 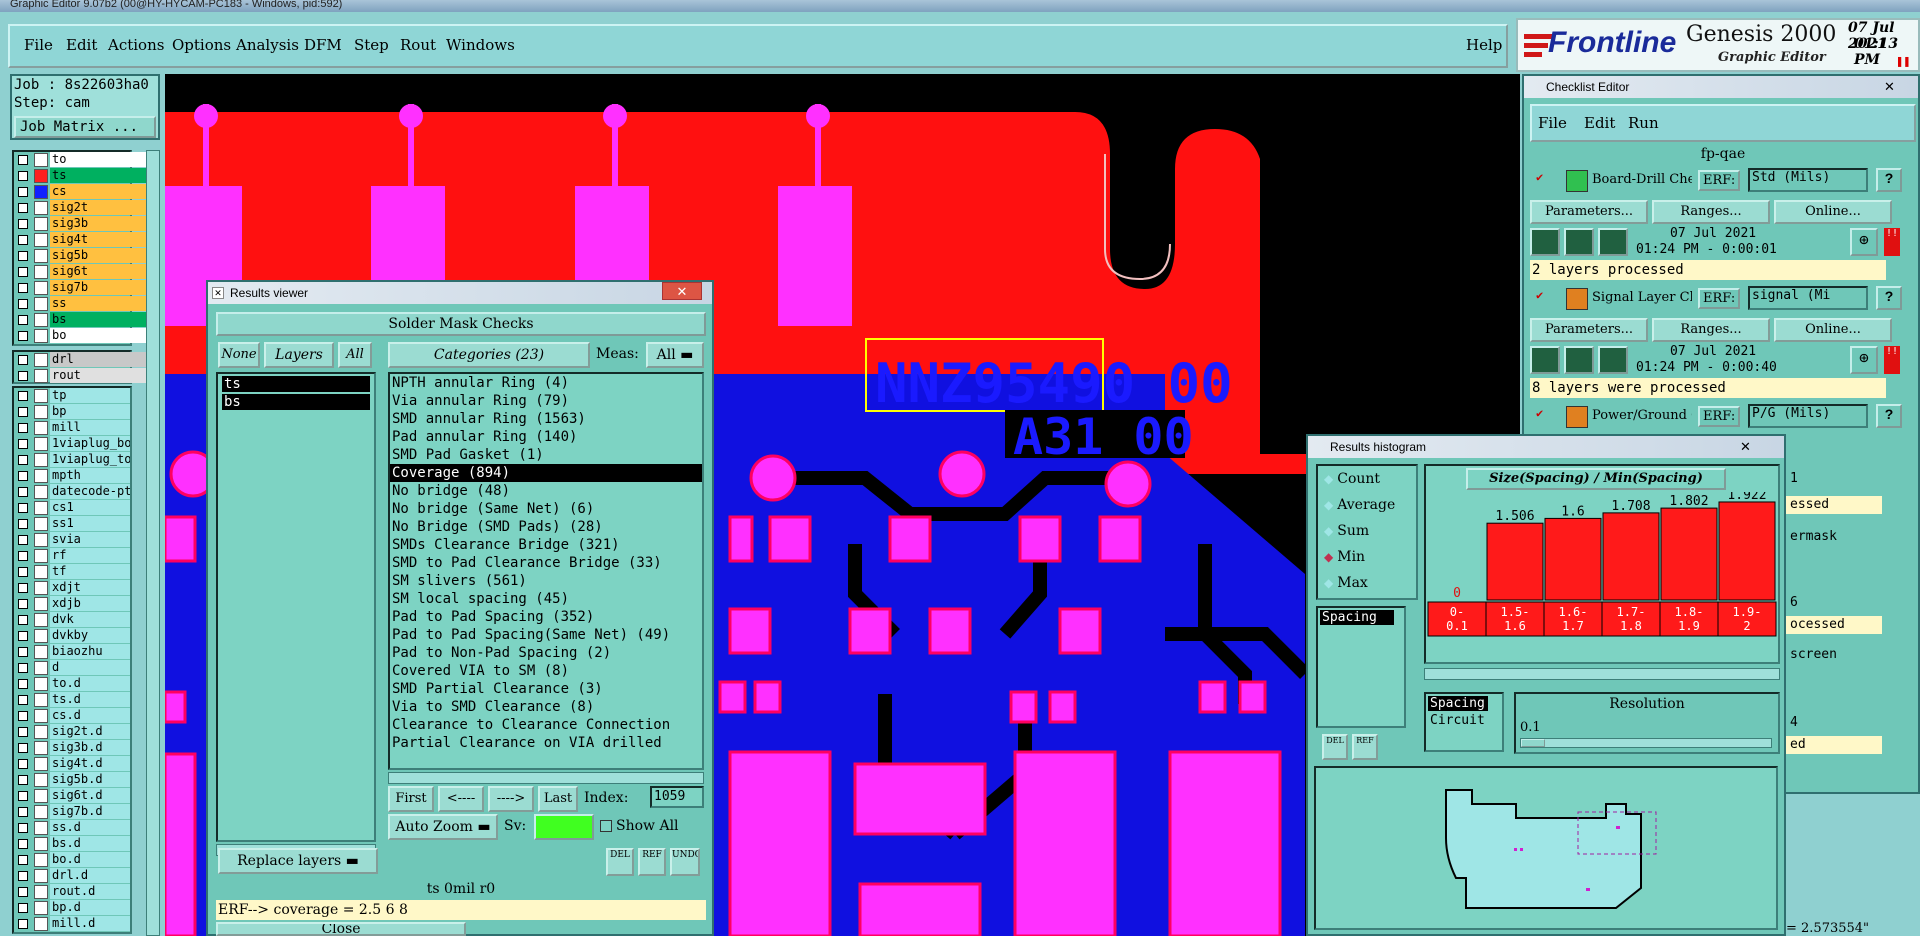 I want to click on aggregate-option: ◆ Min, so click(x=1367, y=557).